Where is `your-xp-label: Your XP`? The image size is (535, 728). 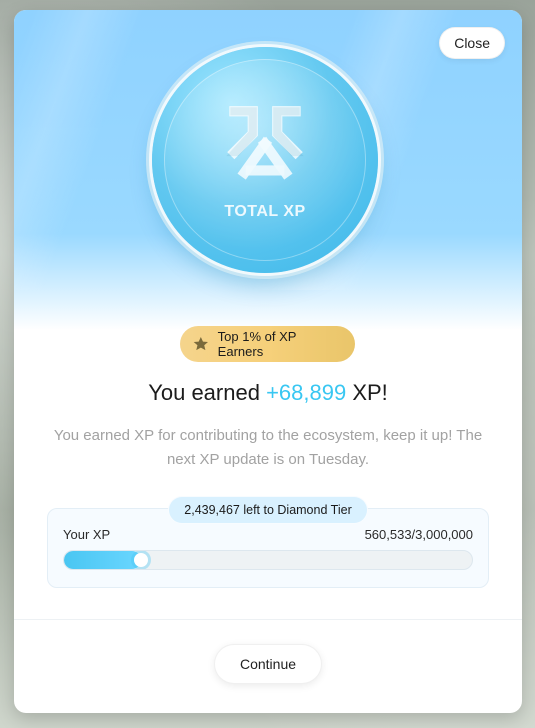 your-xp-label: Your XP is located at coordinates (87, 534).